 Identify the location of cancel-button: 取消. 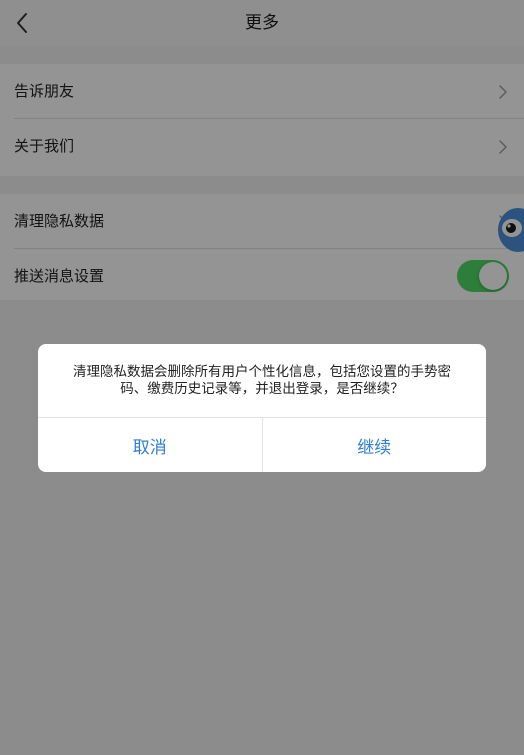
(150, 445).